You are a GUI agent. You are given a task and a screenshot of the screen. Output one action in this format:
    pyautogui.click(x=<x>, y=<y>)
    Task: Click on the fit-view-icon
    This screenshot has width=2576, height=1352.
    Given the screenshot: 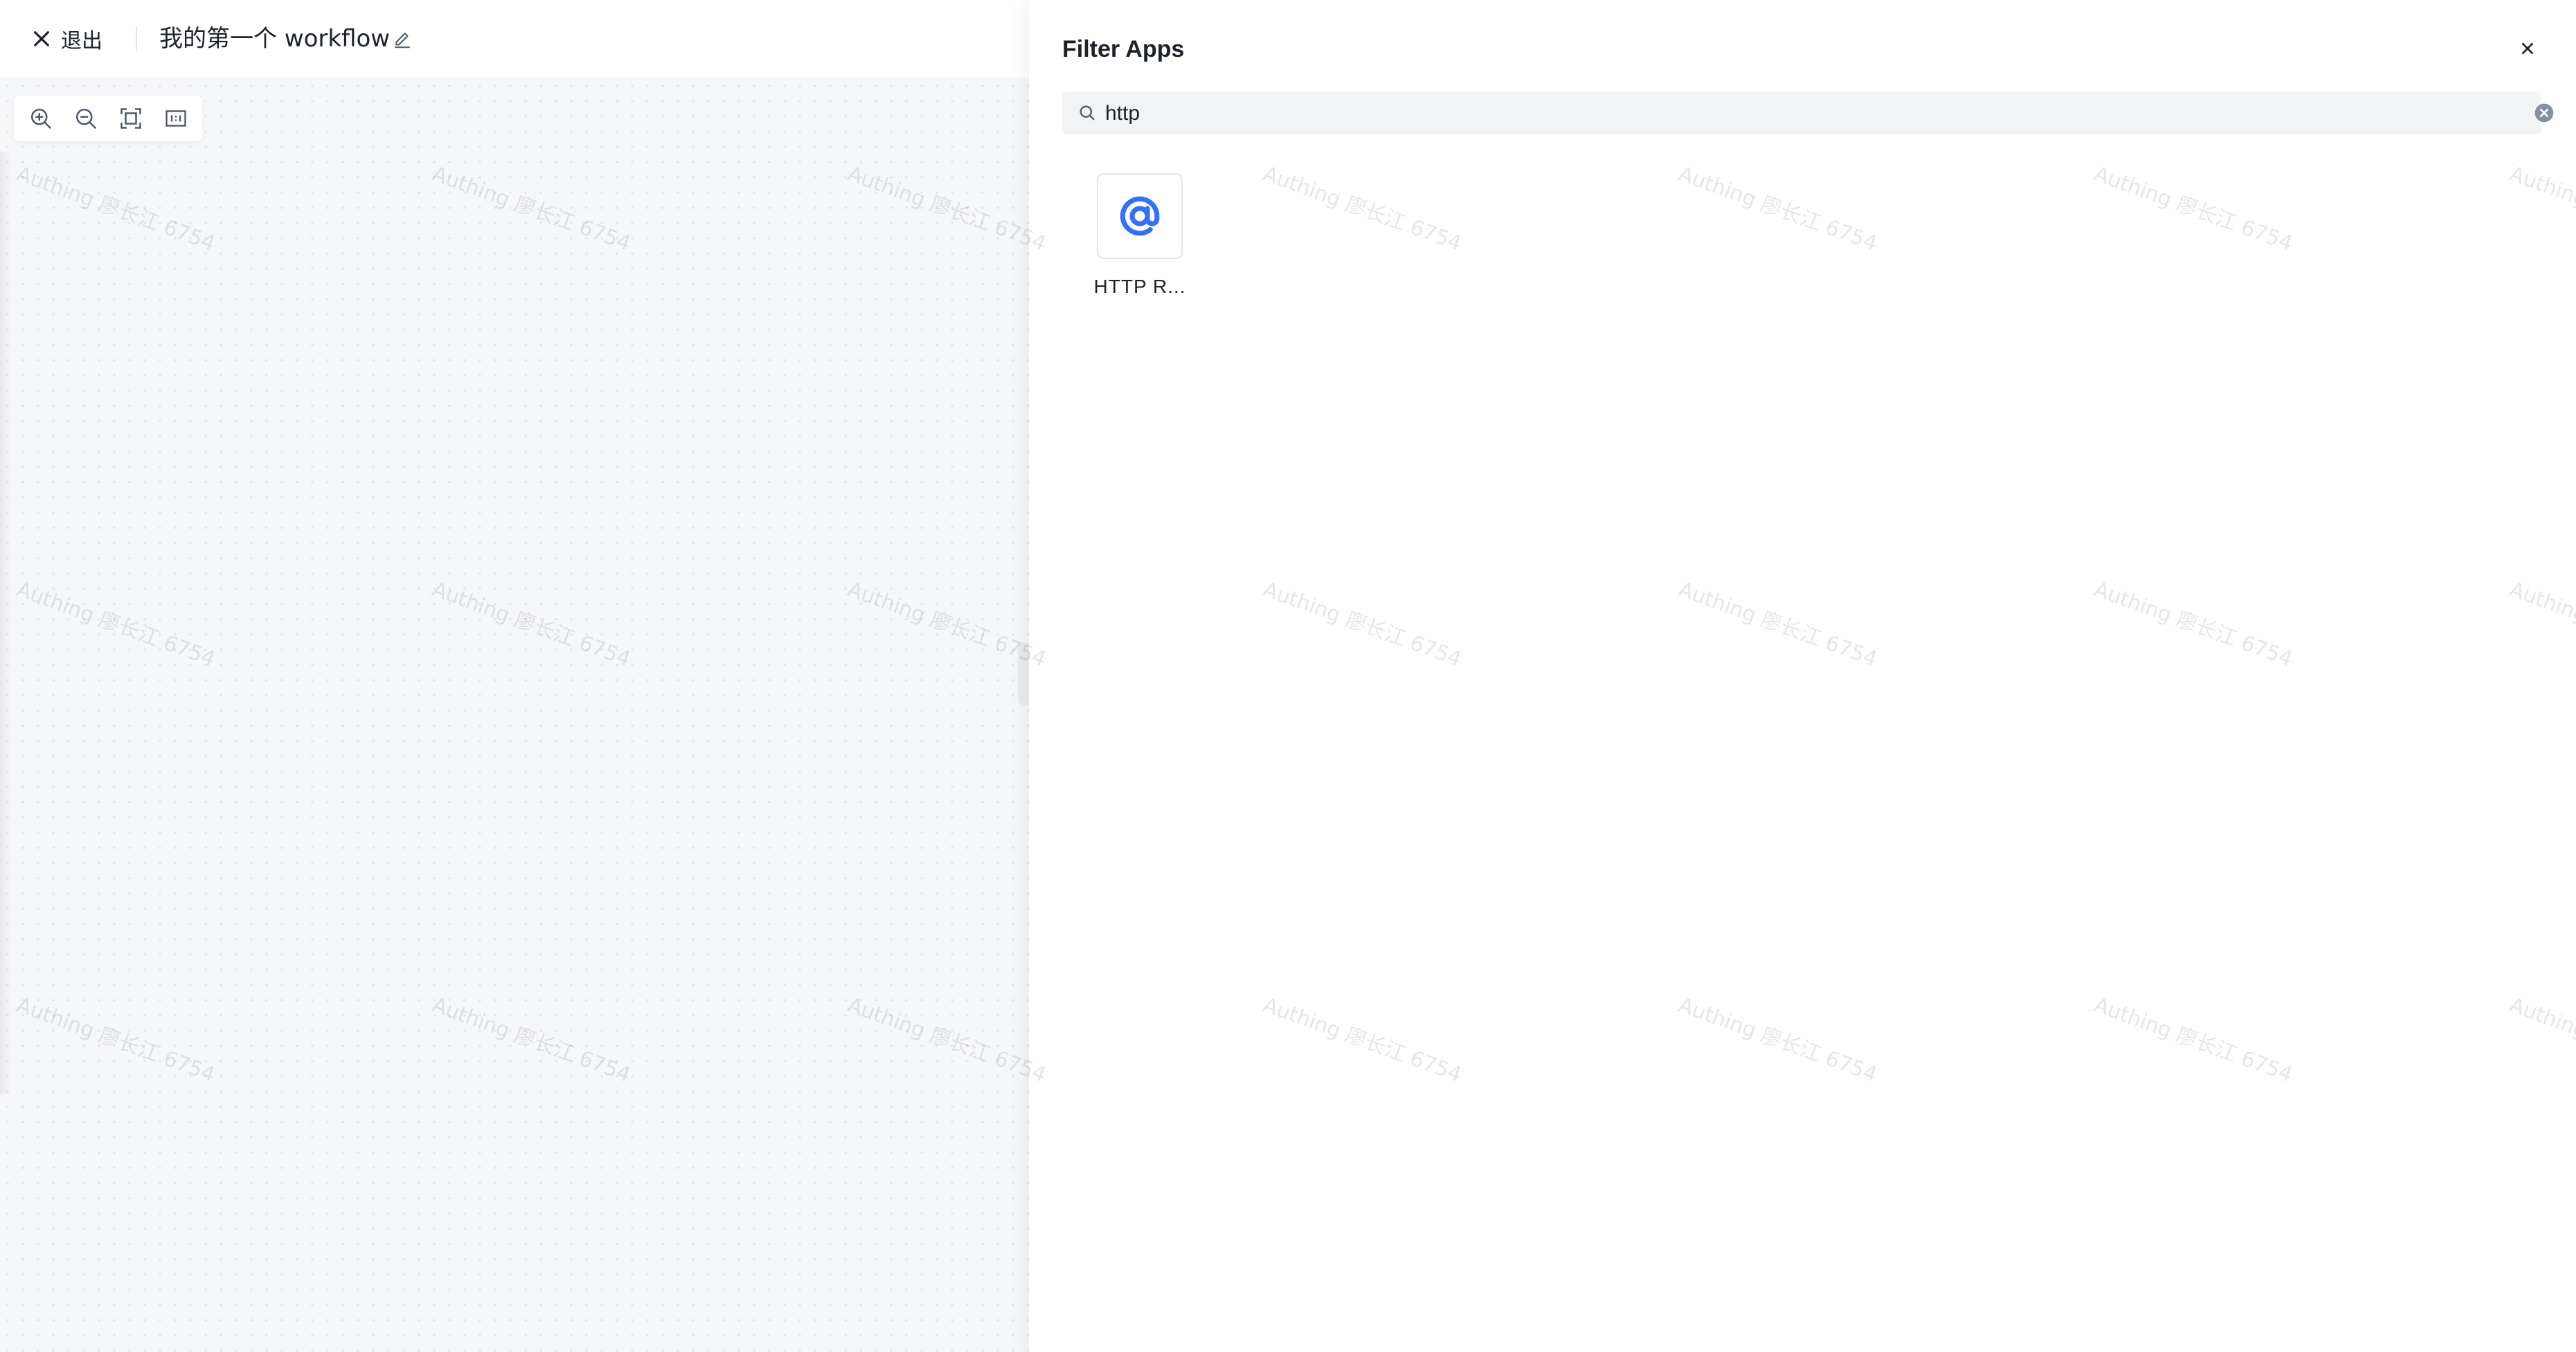 What is the action you would take?
    pyautogui.click(x=131, y=119)
    